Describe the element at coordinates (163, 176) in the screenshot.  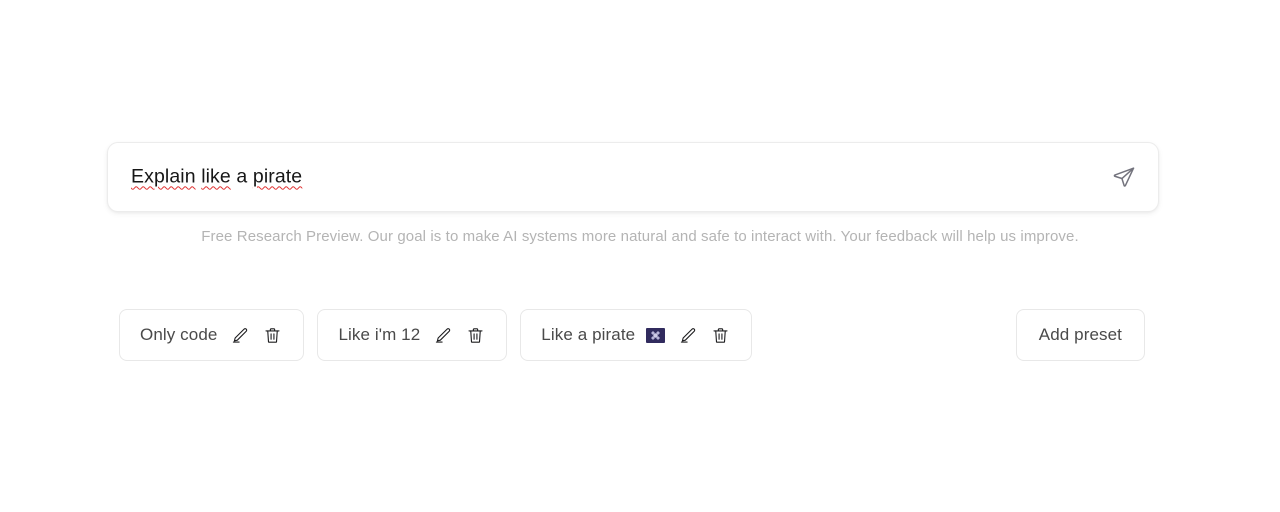
I see `prompt-word: Explain` at that location.